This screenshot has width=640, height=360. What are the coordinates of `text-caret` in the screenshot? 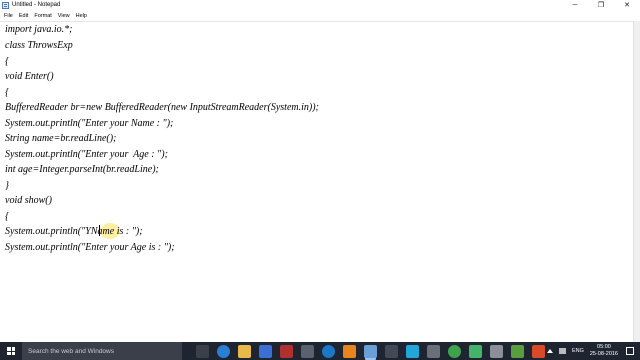 It's located at (99, 230).